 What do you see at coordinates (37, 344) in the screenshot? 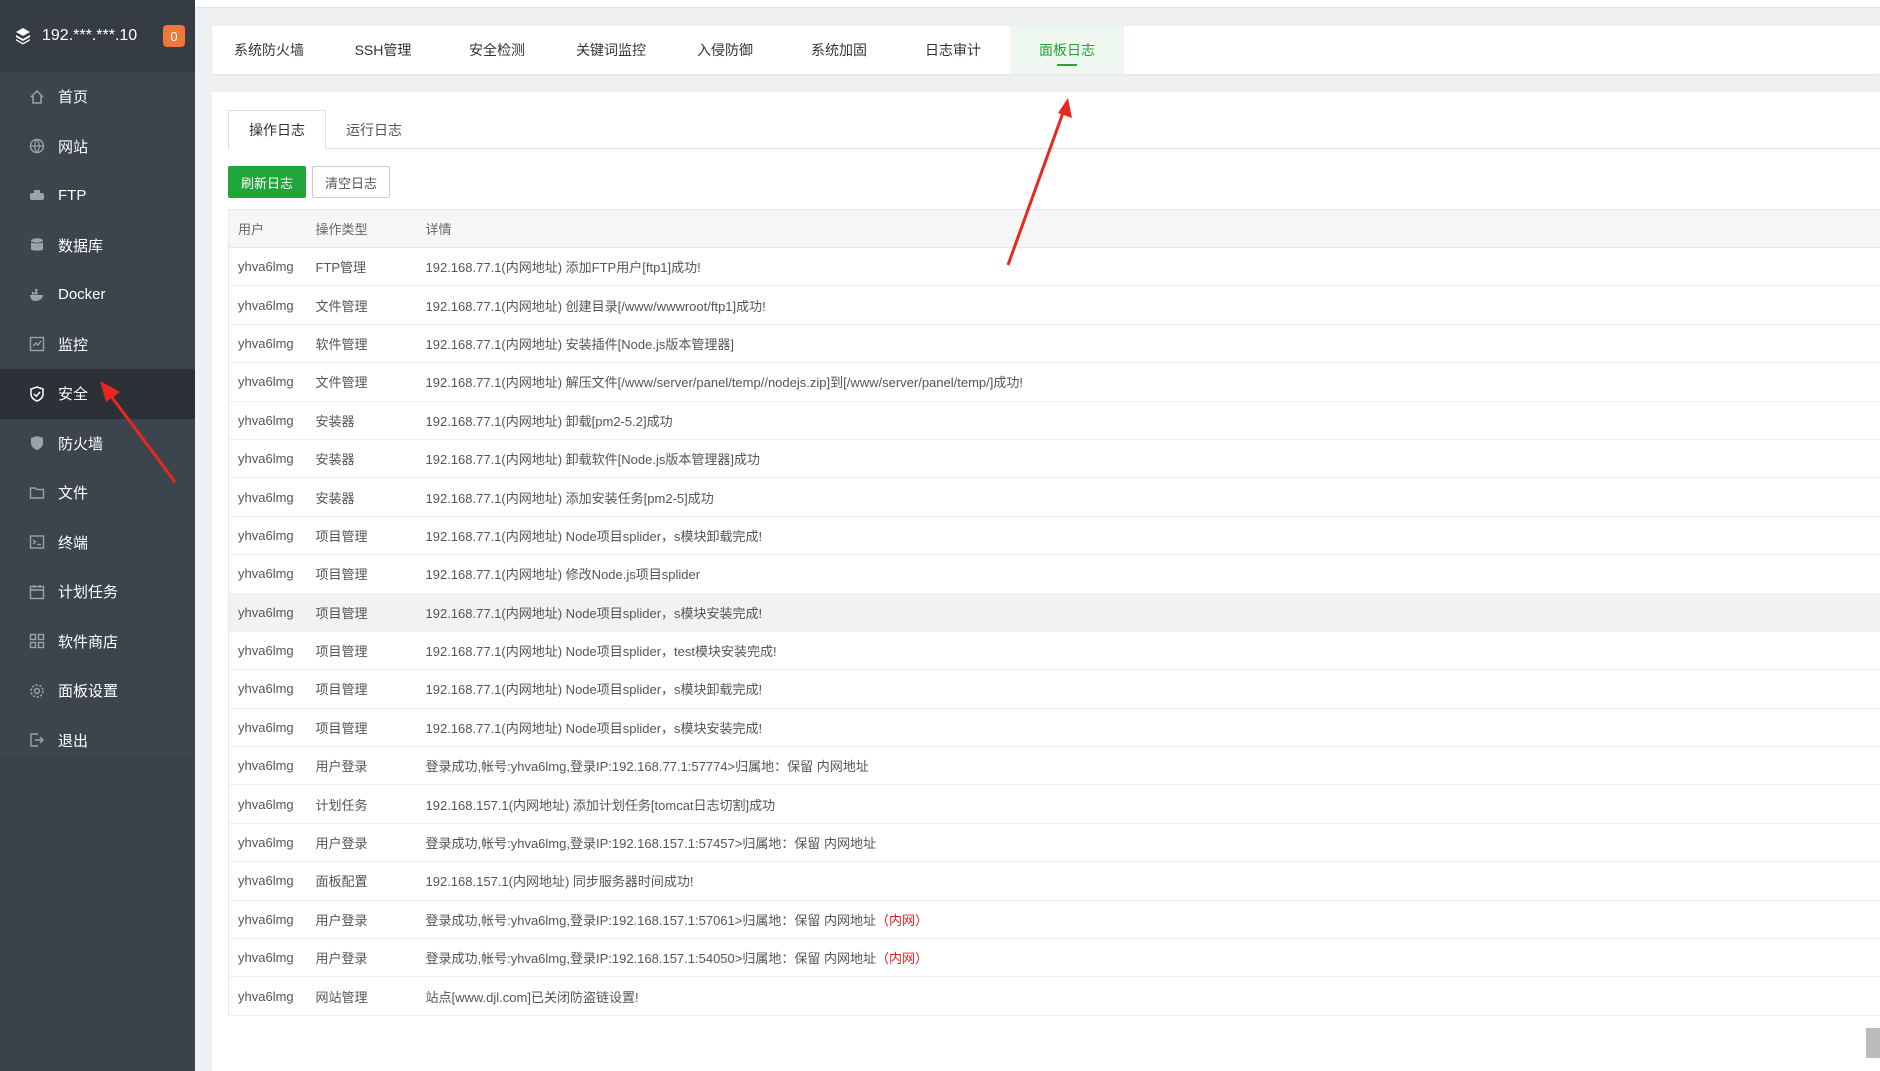
I see `monitor-icon` at bounding box center [37, 344].